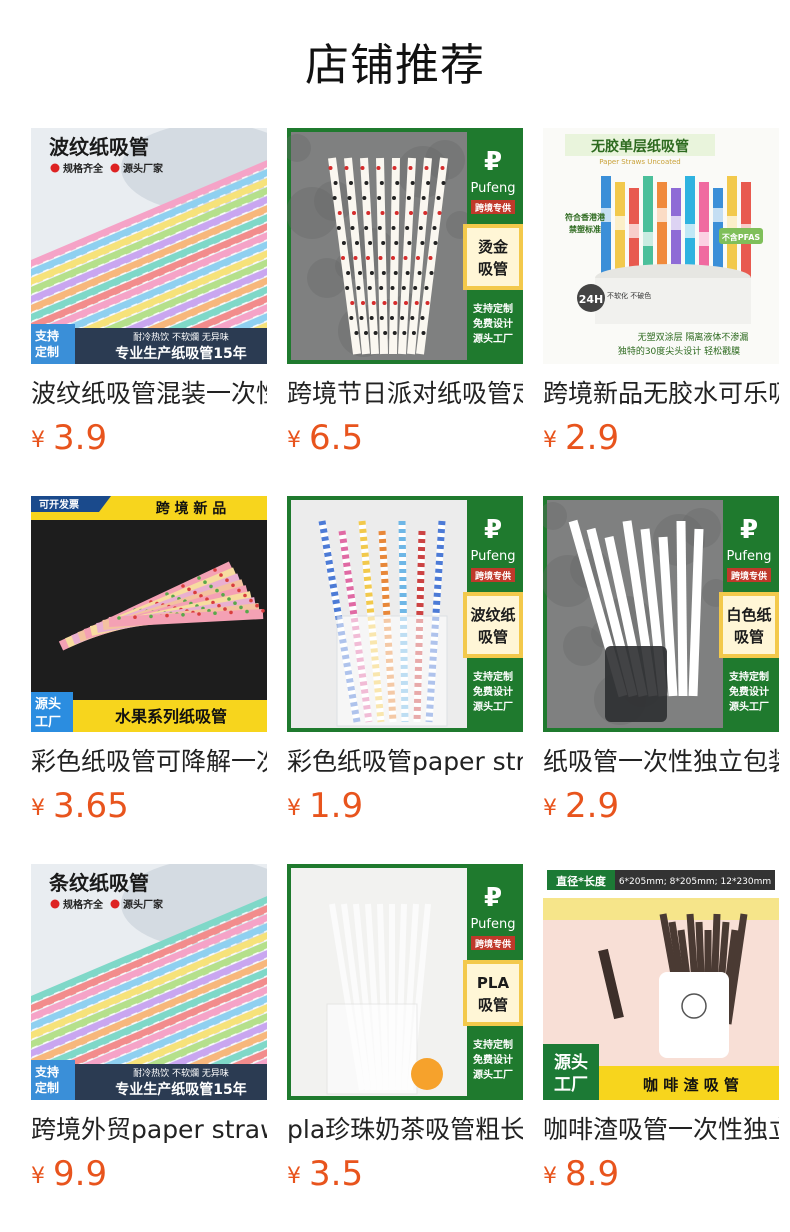 The height and width of the screenshot is (1232, 790). Describe the element at coordinates (405, 762) in the screenshot. I see `product-name: 彩色纸吸管paper straws` at that location.